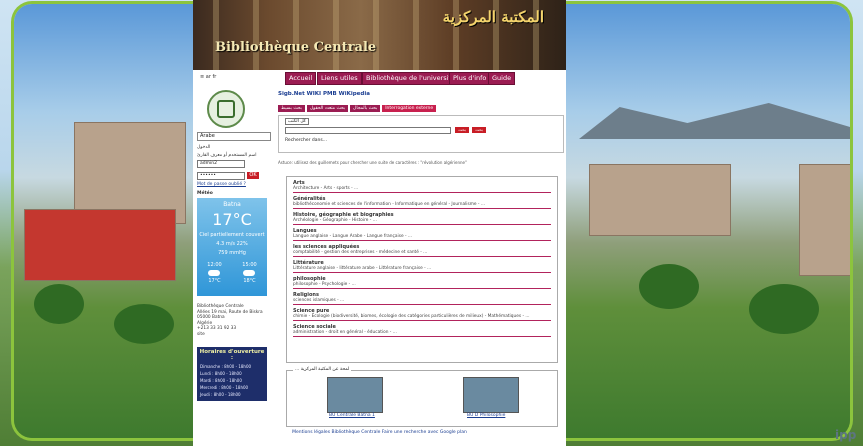 This screenshot has width=863, height=446. Describe the element at coordinates (221, 176) in the screenshot. I see `password-input: ••••••` at that location.